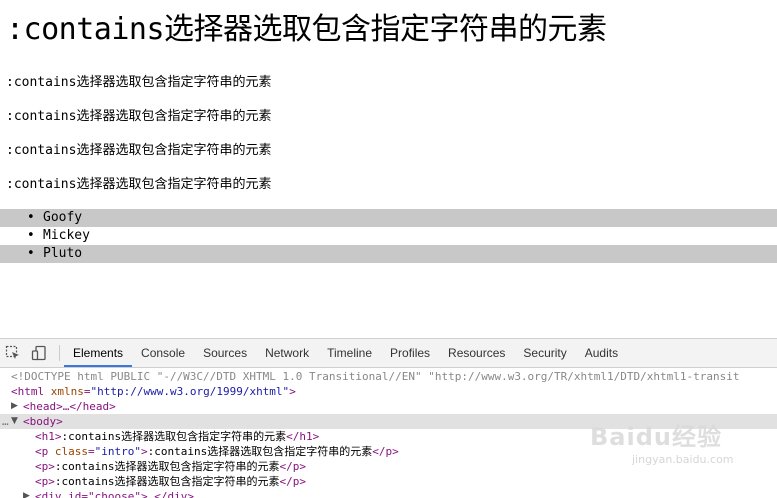 The image size is (777, 498). What do you see at coordinates (306, 29) in the screenshot?
I see `page-heading: :contains选择器选取包含指定字符串的元素` at bounding box center [306, 29].